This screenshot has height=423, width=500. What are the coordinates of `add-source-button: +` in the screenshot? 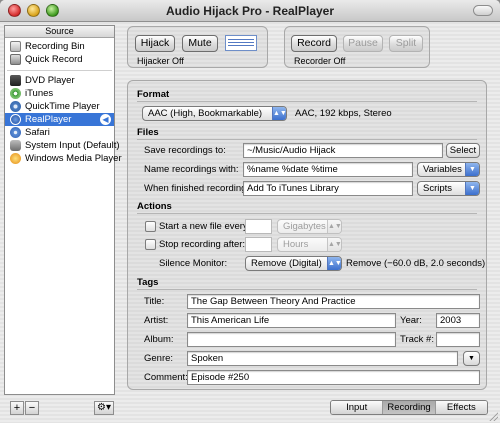 It's located at (17, 408).